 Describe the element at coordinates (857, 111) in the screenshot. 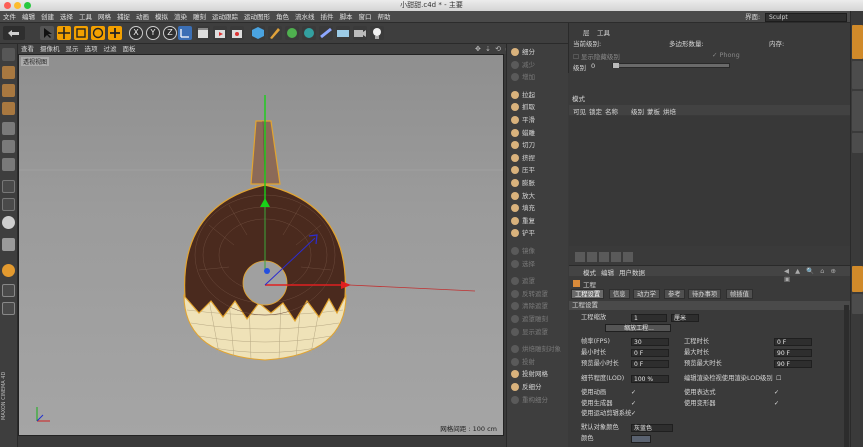

I see `right-tab-structure` at that location.